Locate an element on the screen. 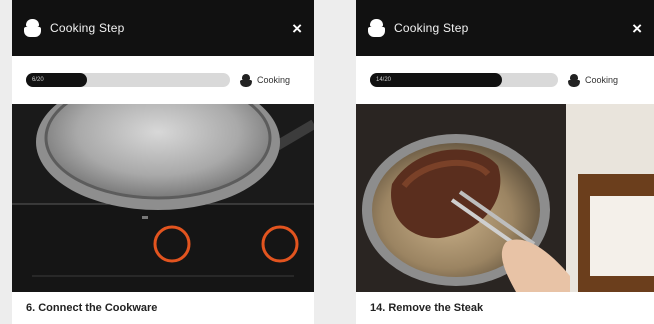 The height and width of the screenshot is (324, 654). step-progress-bar: 6/20 is located at coordinates (128, 80).